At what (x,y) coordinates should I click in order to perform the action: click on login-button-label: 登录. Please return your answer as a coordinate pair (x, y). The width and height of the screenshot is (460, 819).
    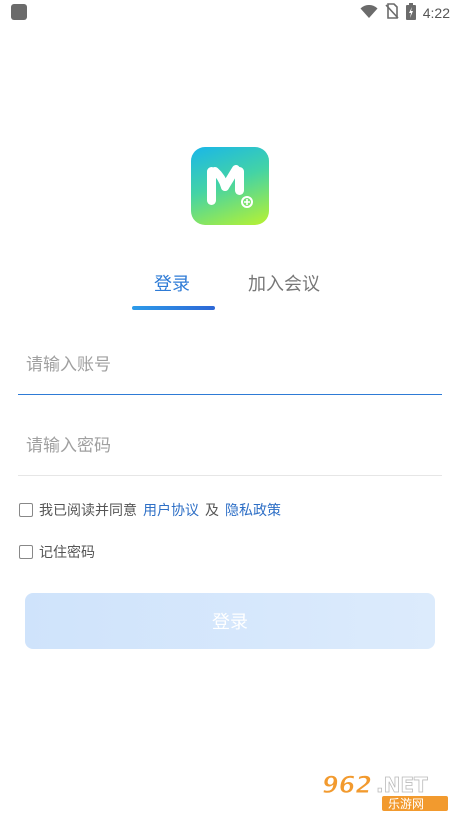
    Looking at the image, I should click on (230, 622).